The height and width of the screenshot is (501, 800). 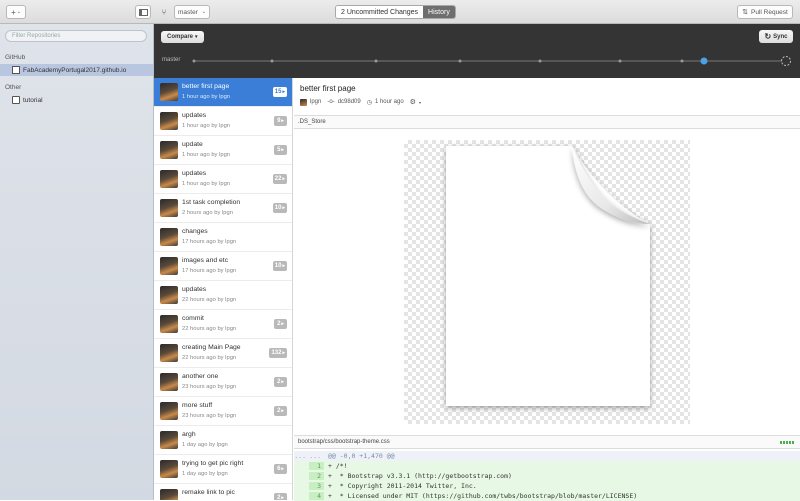 What do you see at coordinates (76, 36) in the screenshot?
I see `filter-repositories-input: Filter Repositories` at bounding box center [76, 36].